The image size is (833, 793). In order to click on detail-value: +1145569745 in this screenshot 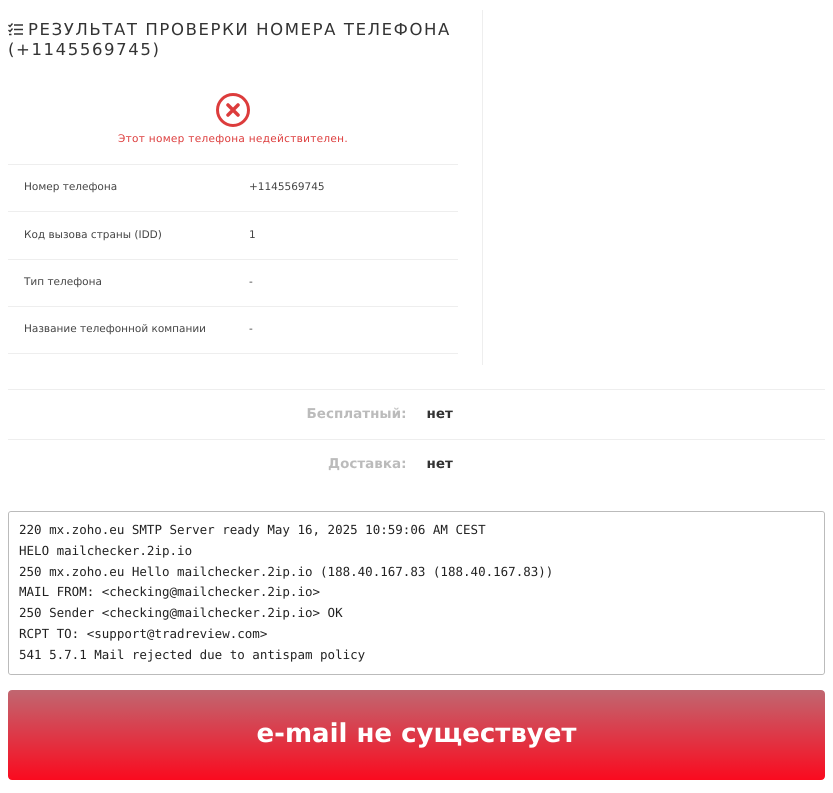, I will do `click(287, 188)`.